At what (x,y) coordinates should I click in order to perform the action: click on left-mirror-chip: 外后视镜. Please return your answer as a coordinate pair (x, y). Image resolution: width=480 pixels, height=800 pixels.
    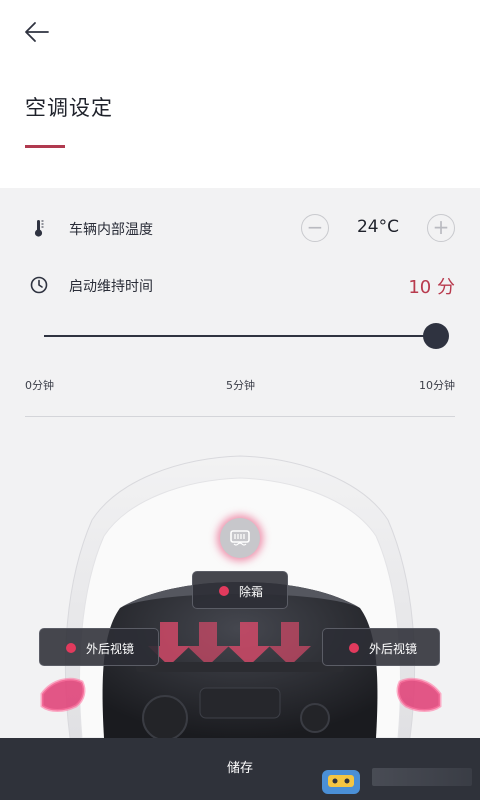
    Looking at the image, I should click on (99, 647).